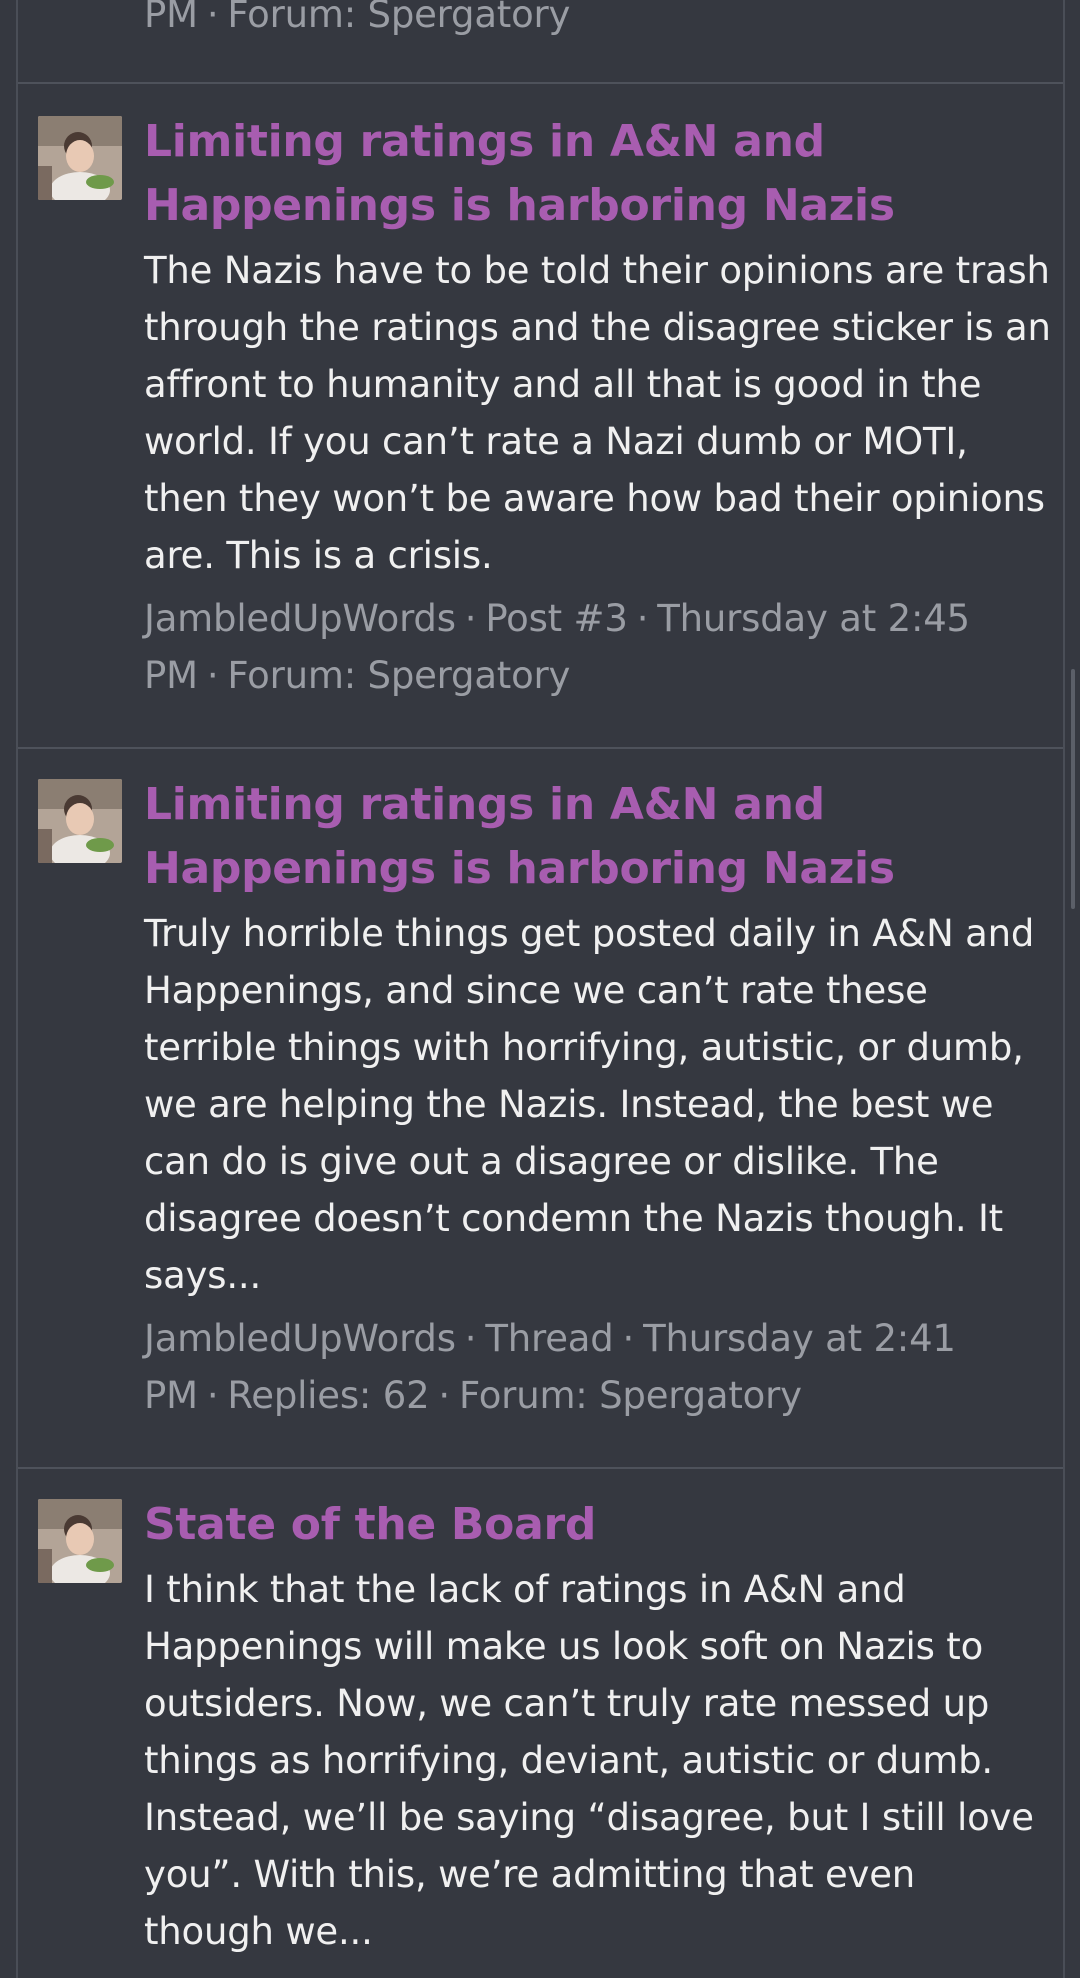  What do you see at coordinates (328, 1395) in the screenshot?
I see `result-replies: Replies: 62` at bounding box center [328, 1395].